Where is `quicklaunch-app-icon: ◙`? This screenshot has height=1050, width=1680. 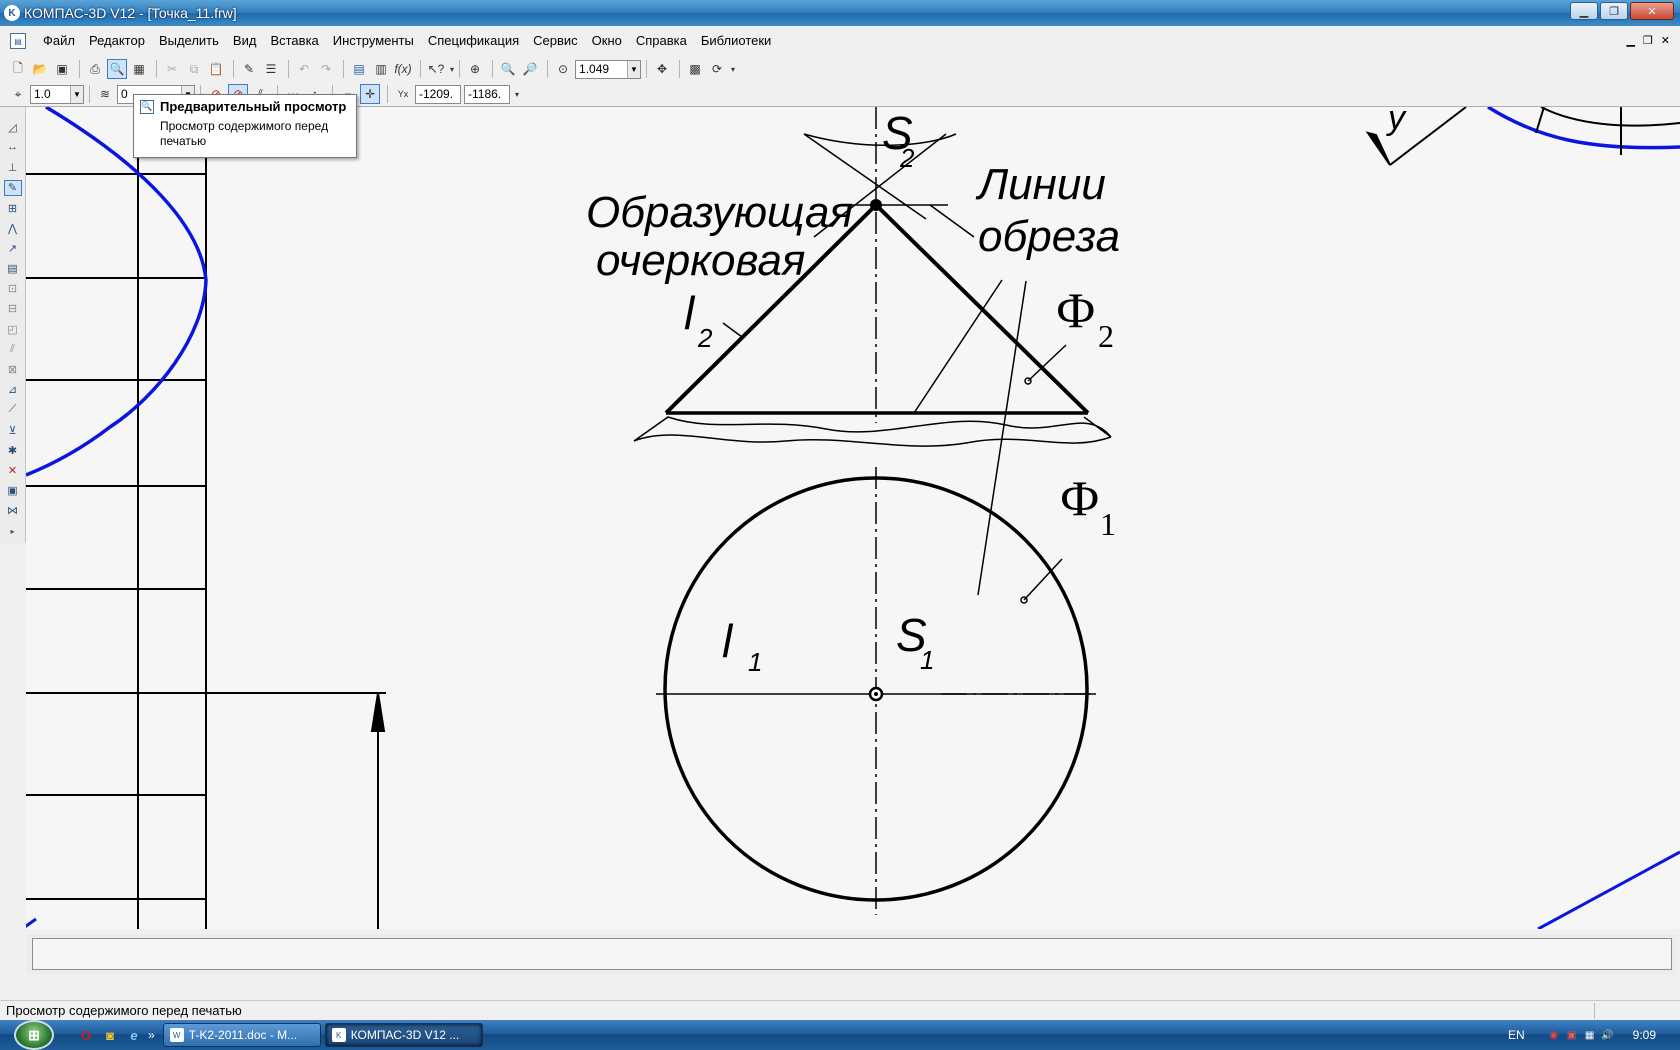 quicklaunch-app-icon: ◙ is located at coordinates (110, 1035).